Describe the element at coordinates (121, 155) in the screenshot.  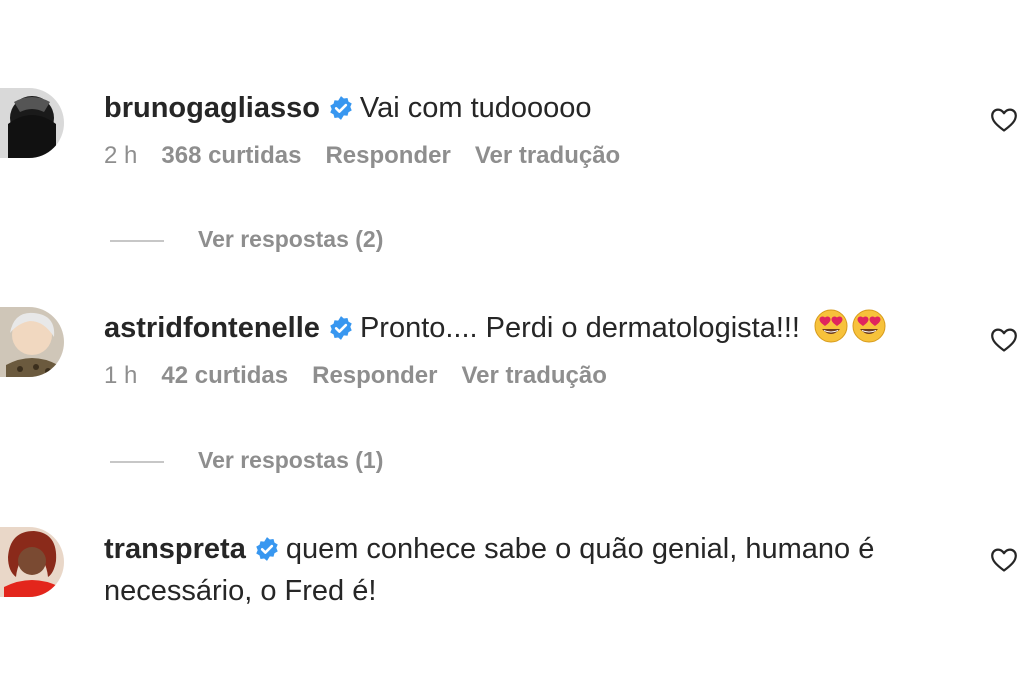
I see `comment-time: 2 h` at that location.